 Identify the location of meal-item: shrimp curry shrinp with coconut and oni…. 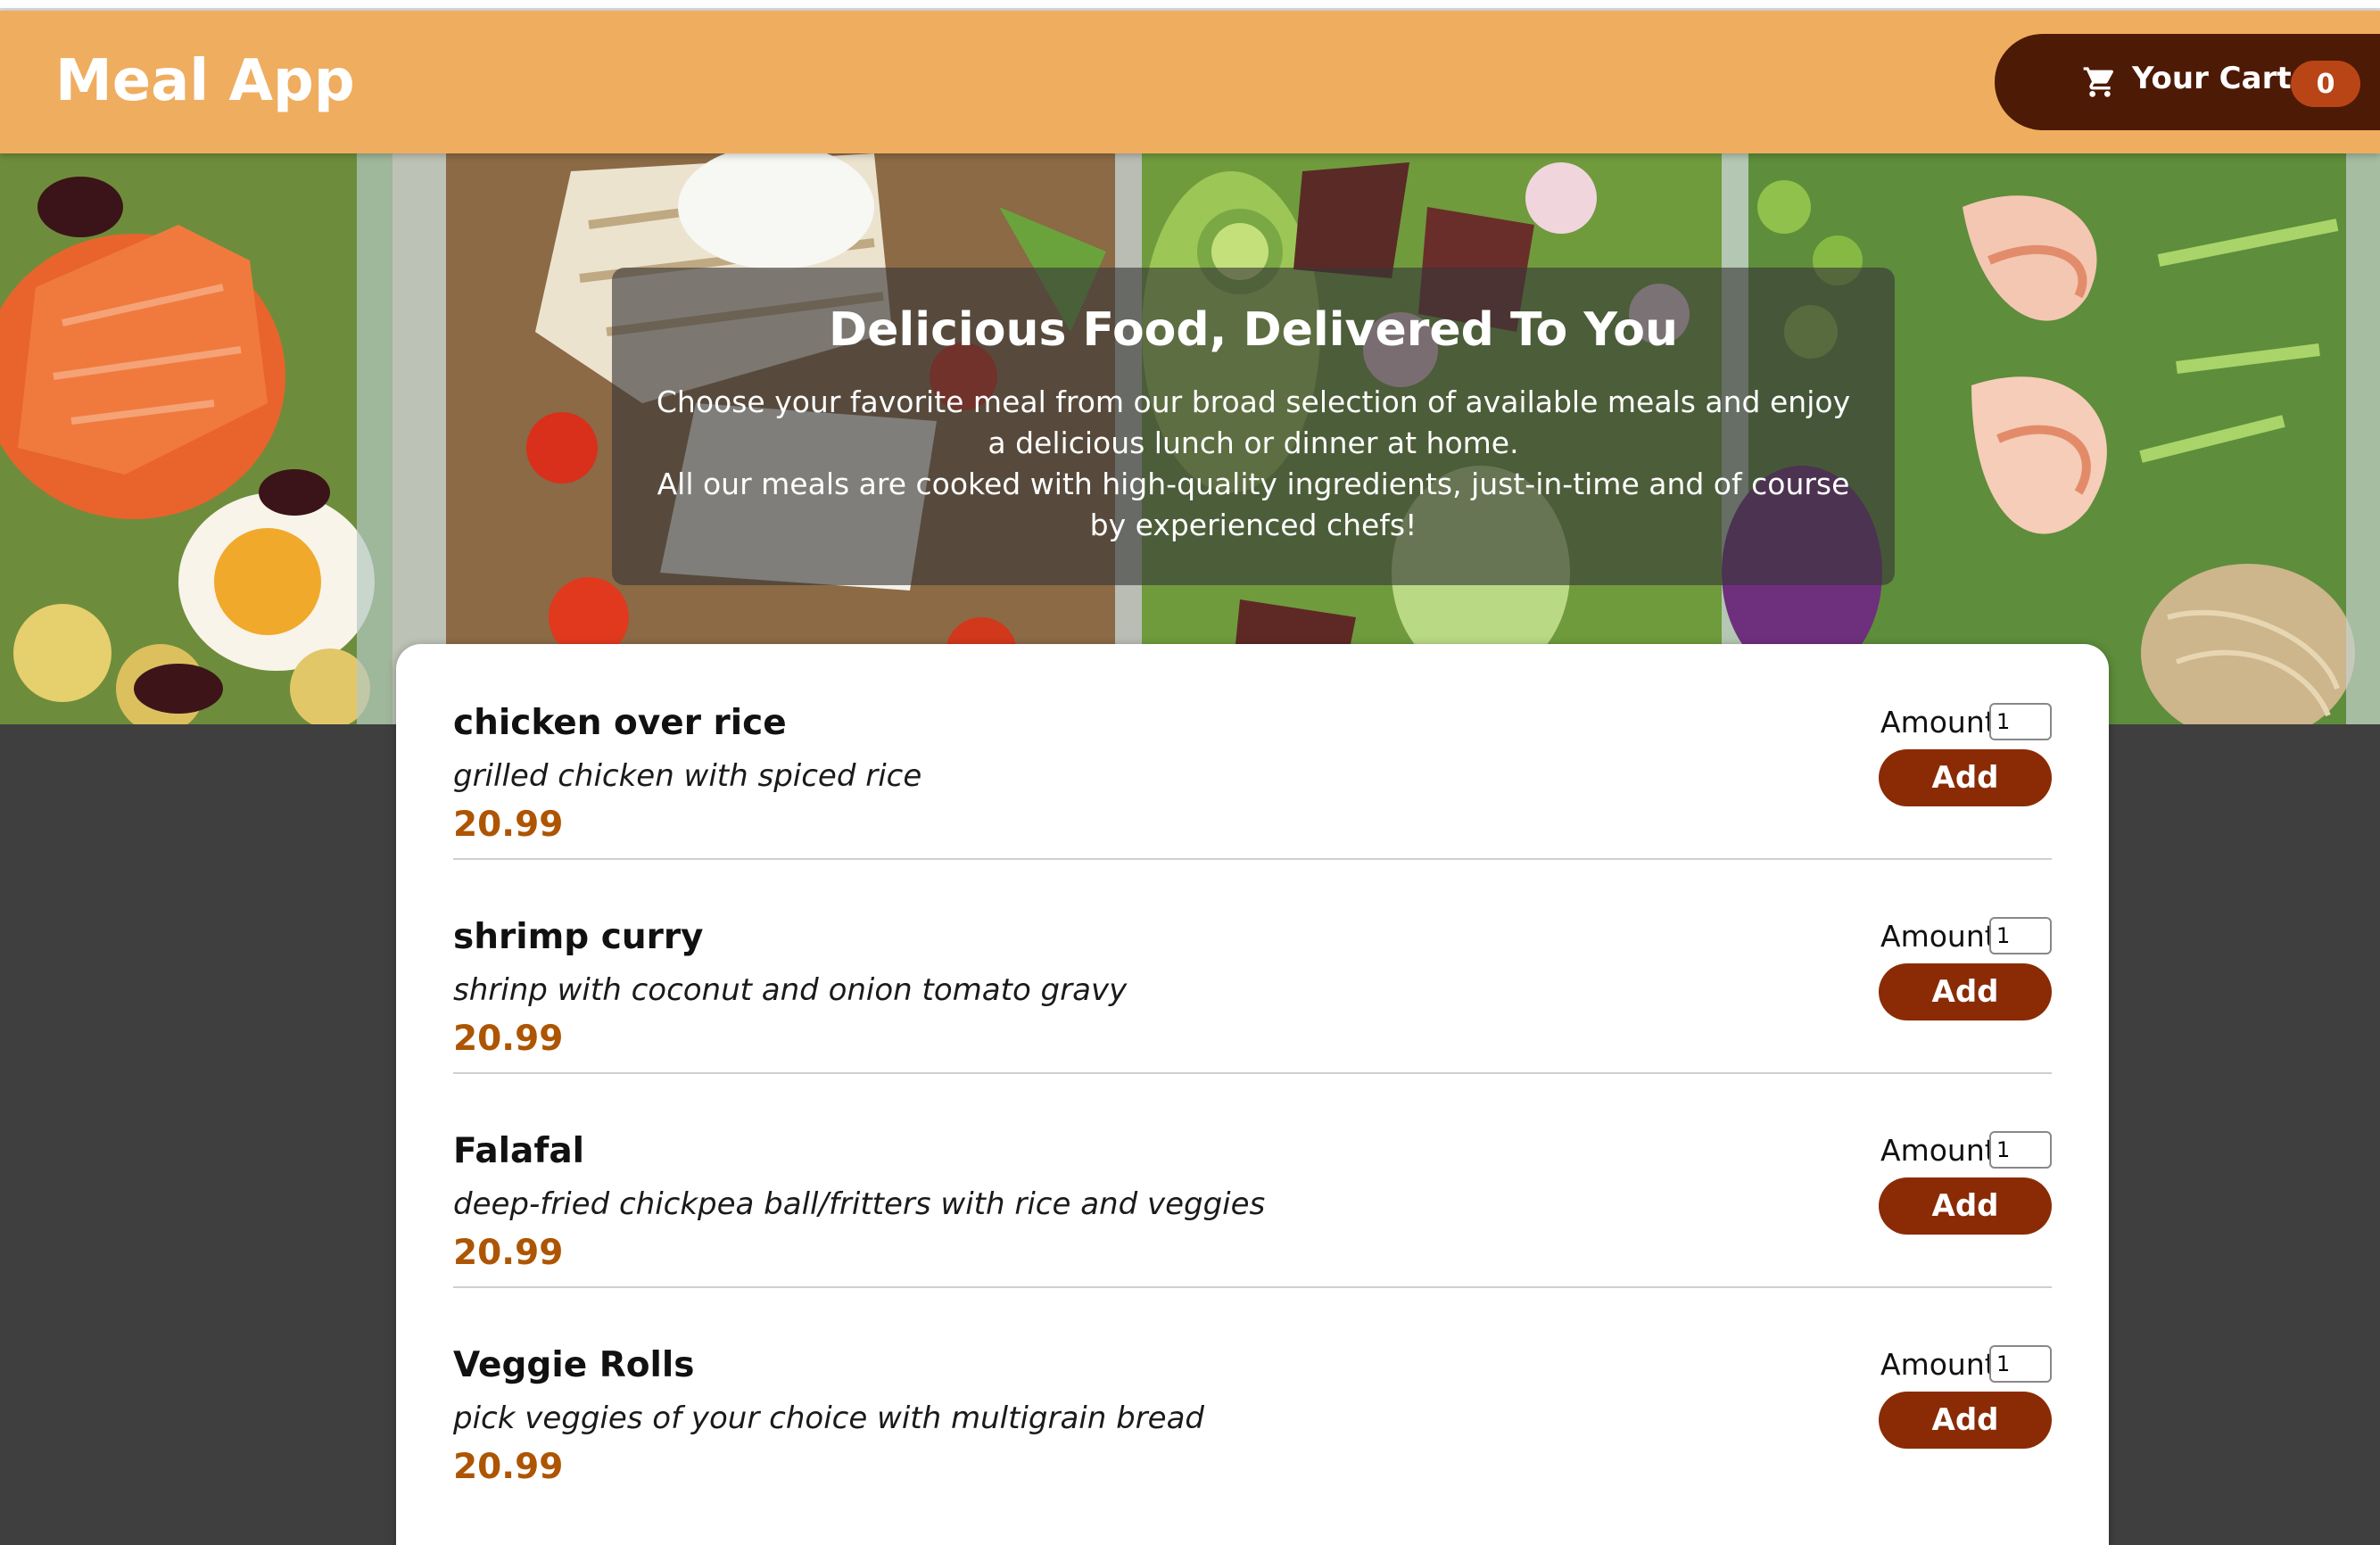
(1252, 966).